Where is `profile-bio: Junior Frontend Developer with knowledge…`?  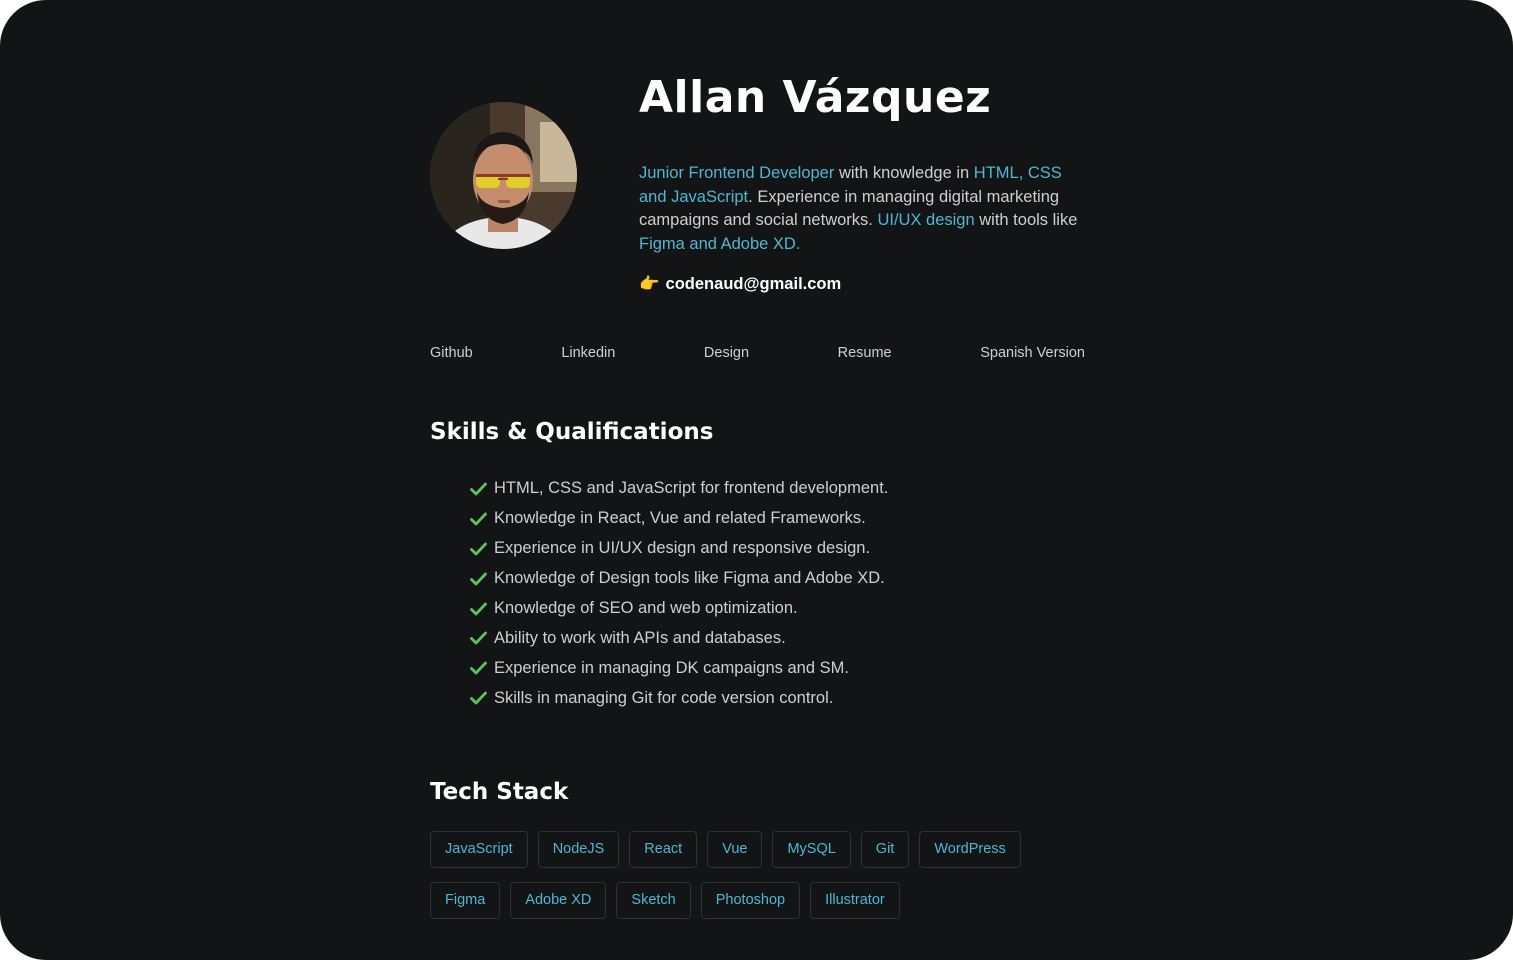 profile-bio: Junior Frontend Developer with knowledge… is located at coordinates (864, 209).